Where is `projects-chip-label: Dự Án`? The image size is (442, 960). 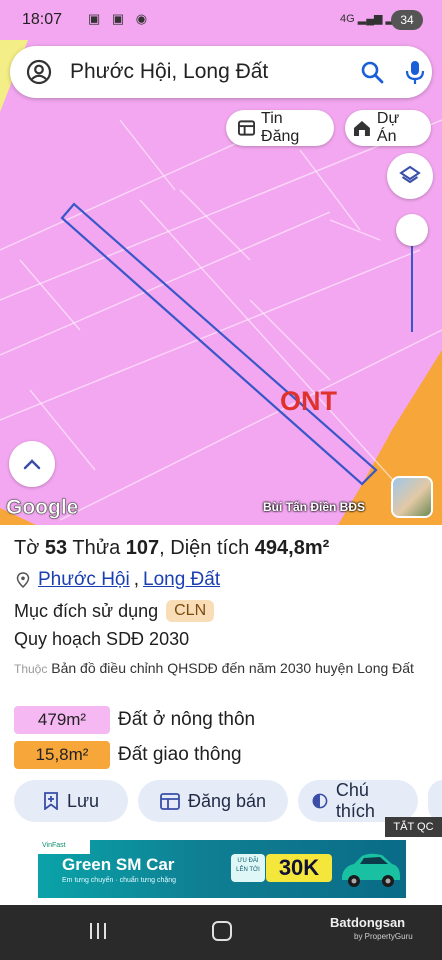 projects-chip-label: Dự Án is located at coordinates (388, 127).